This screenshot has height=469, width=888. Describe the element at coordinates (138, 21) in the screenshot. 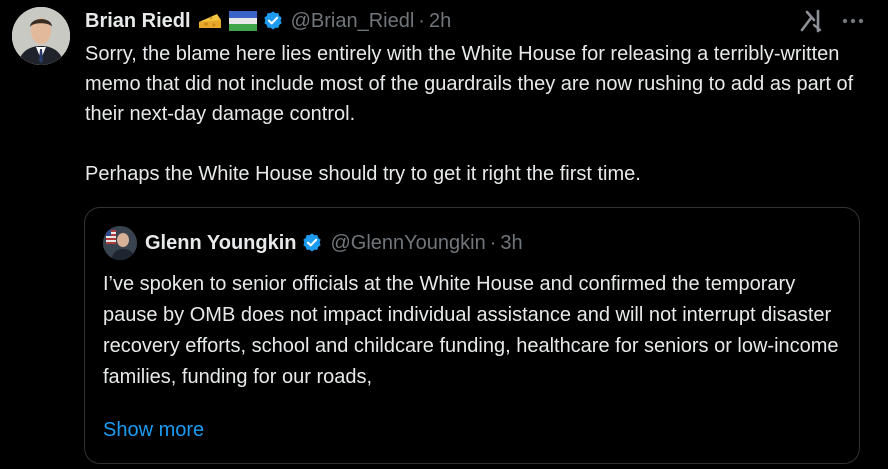

I see `display-name: Brian Riedl` at that location.